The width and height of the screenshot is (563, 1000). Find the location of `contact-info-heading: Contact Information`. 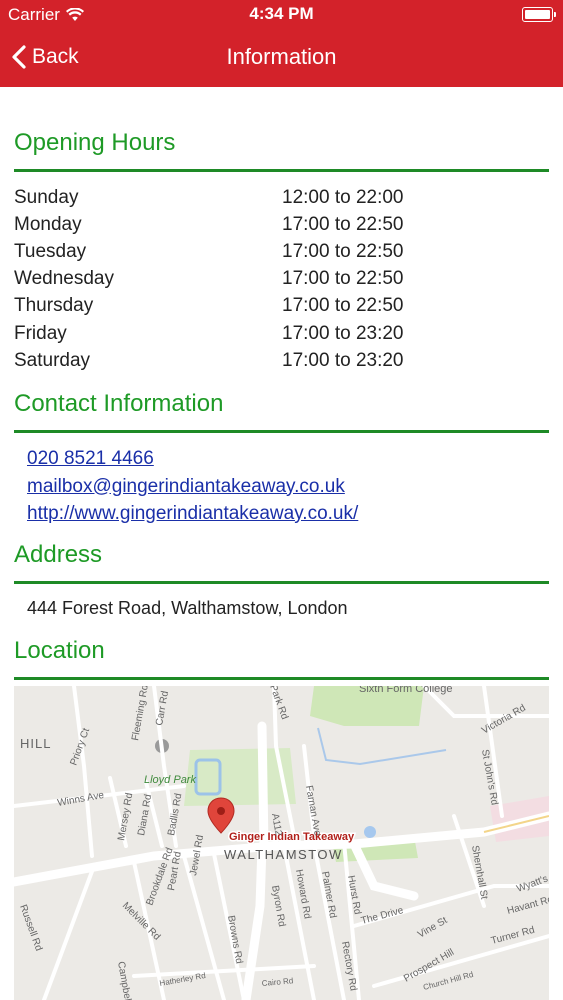

contact-info-heading: Contact Information is located at coordinates (281, 412).